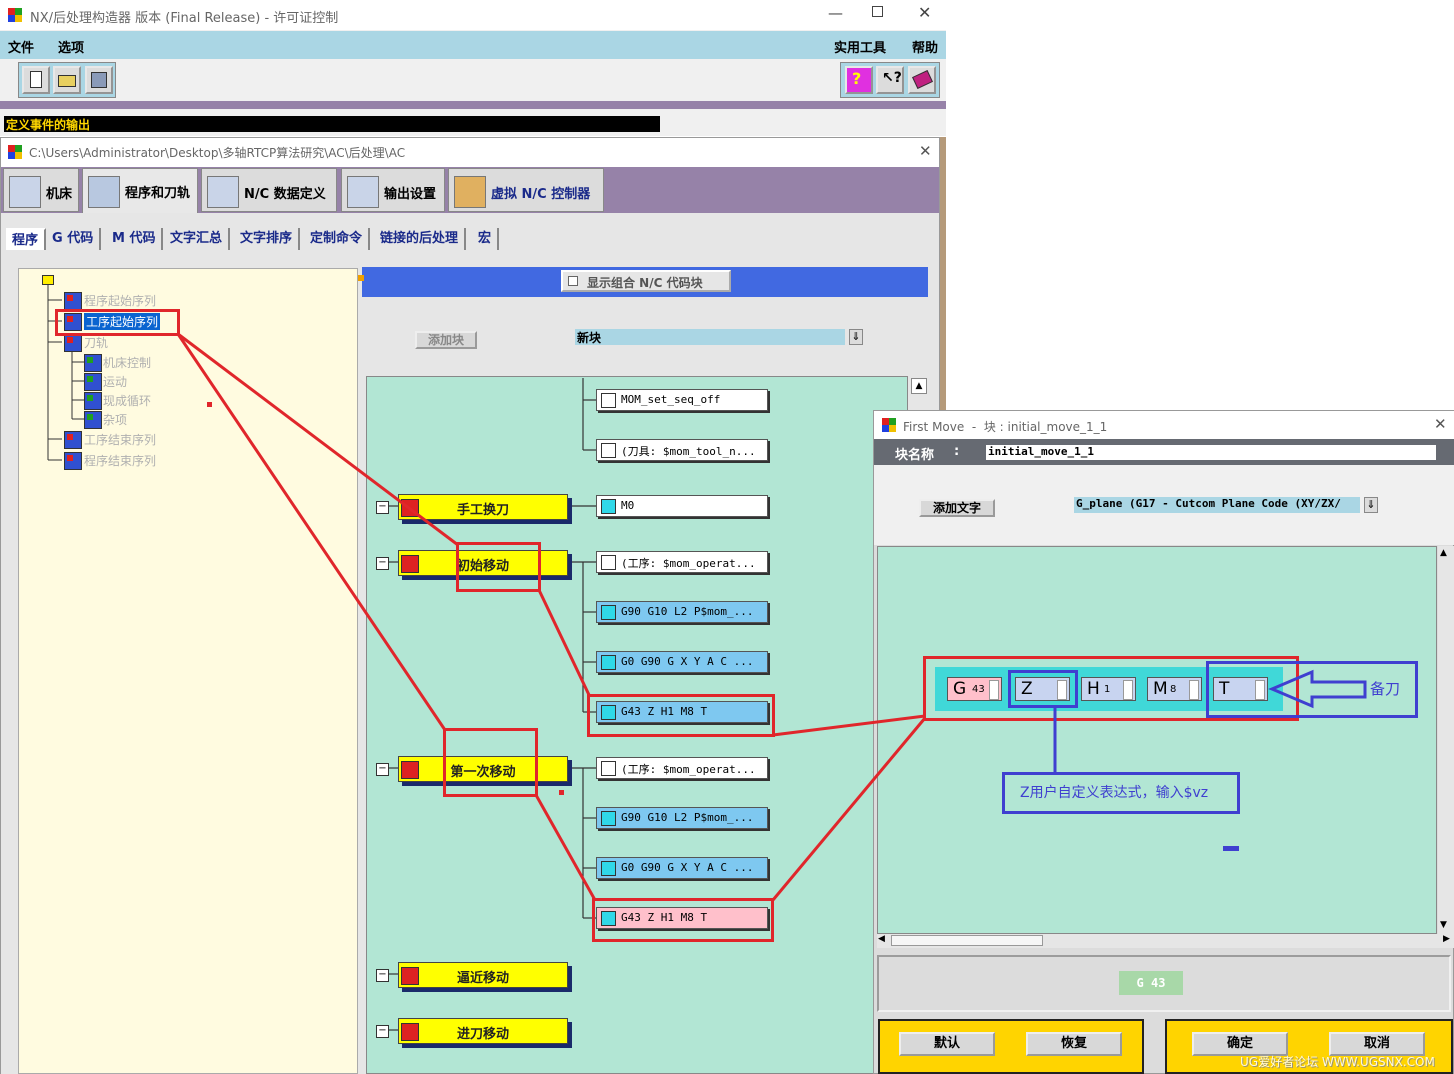 The image size is (1454, 1074). Describe the element at coordinates (1231, 848) in the screenshot. I see `blue-dash-mark` at that location.